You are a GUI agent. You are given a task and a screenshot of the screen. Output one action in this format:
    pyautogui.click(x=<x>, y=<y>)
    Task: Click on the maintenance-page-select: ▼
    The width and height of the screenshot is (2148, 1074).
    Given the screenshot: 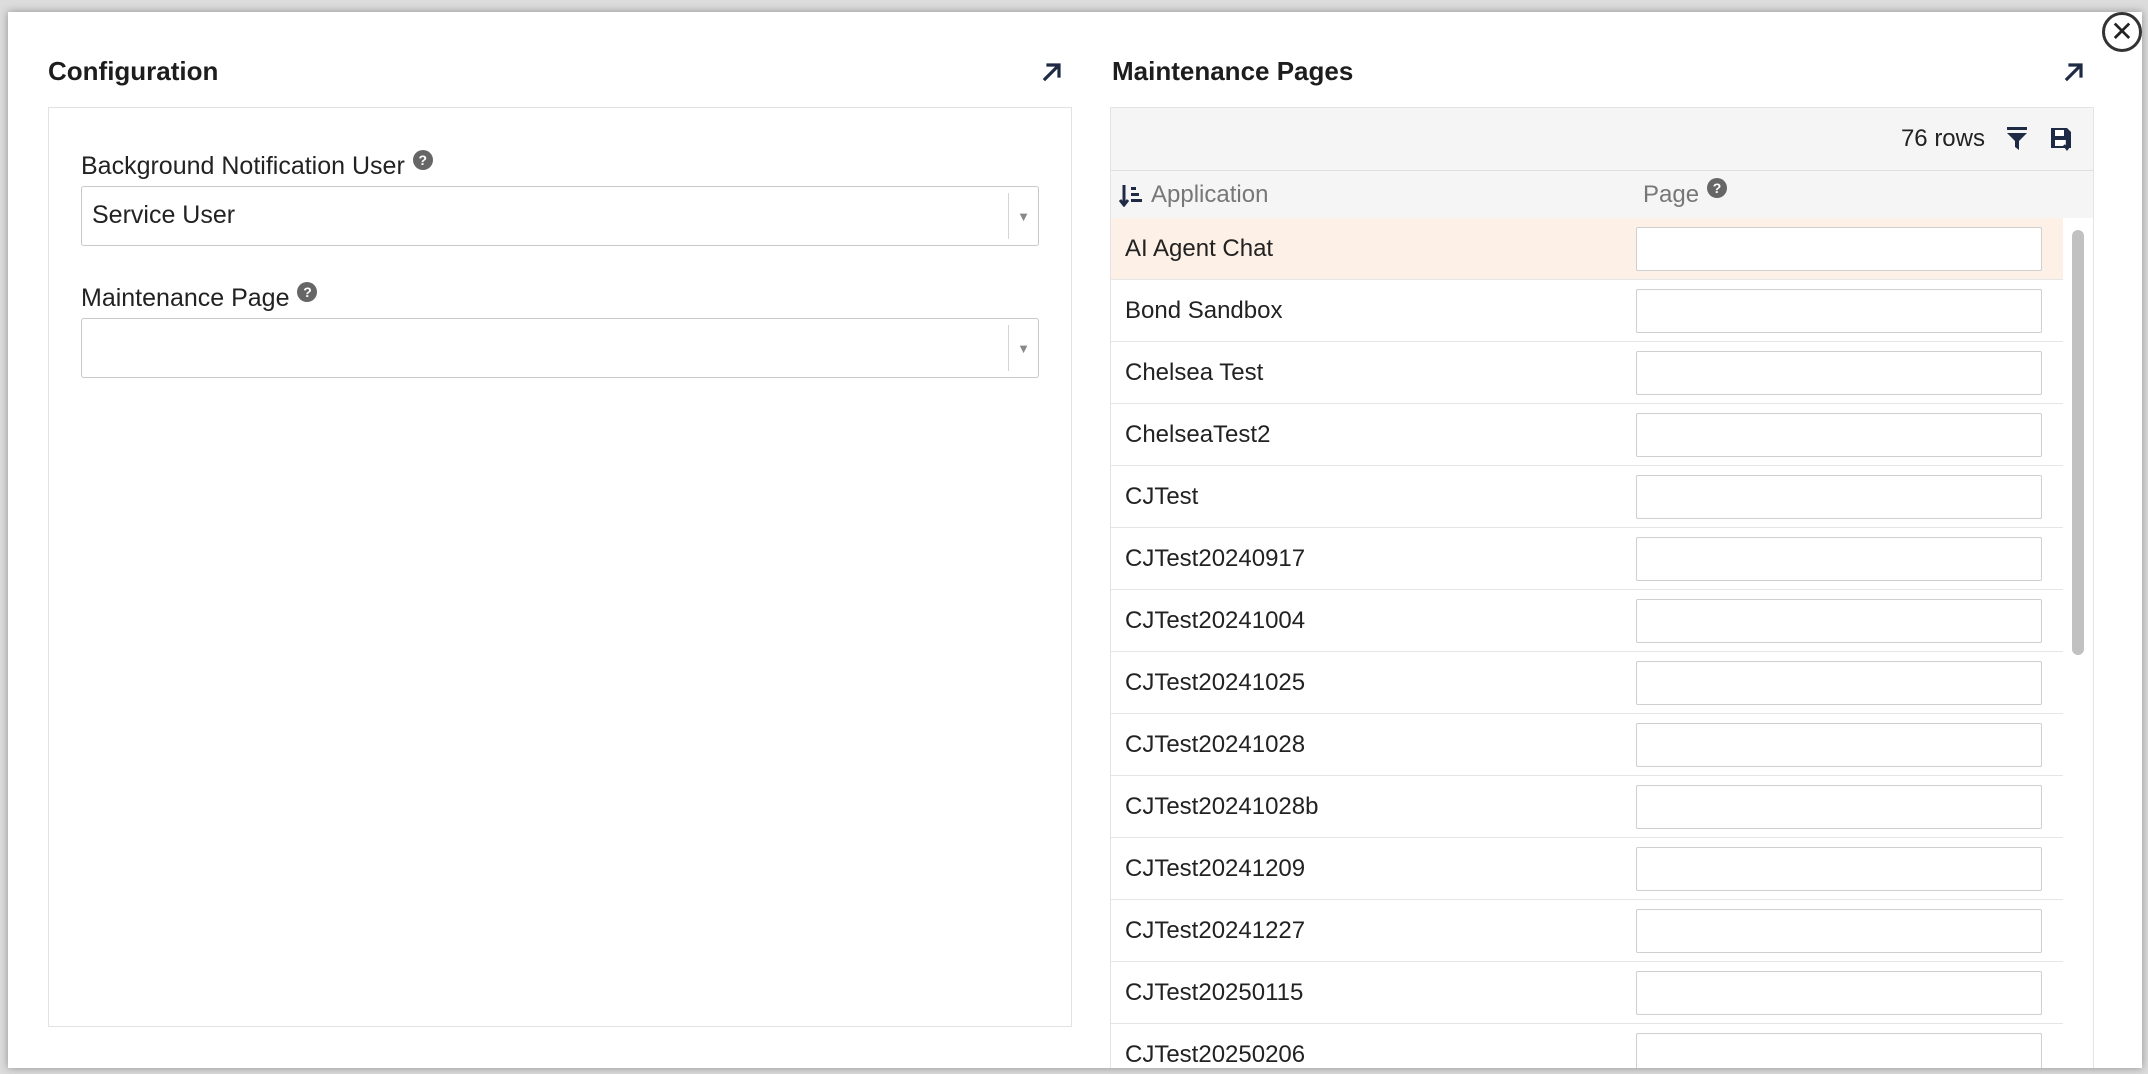 What is the action you would take?
    pyautogui.click(x=560, y=348)
    